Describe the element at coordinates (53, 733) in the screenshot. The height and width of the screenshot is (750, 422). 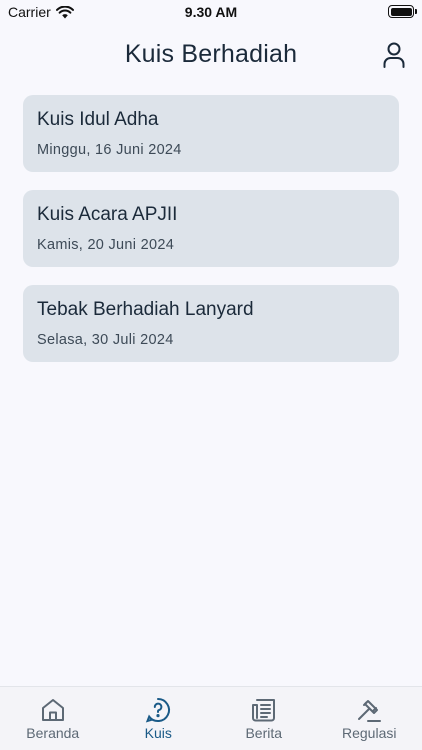
I see `tab-label: Beranda` at that location.